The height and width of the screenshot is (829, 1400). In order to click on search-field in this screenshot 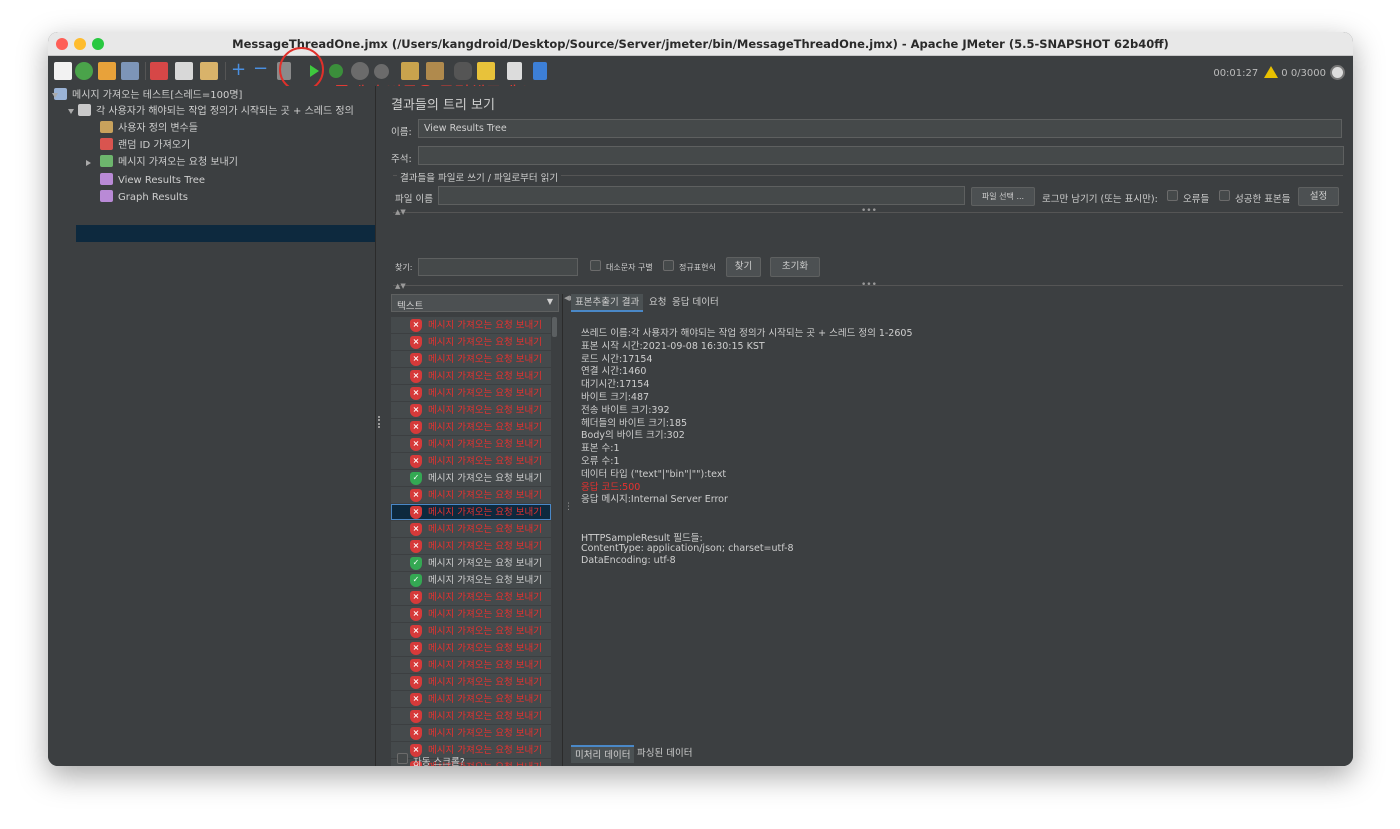, I will do `click(498, 267)`.